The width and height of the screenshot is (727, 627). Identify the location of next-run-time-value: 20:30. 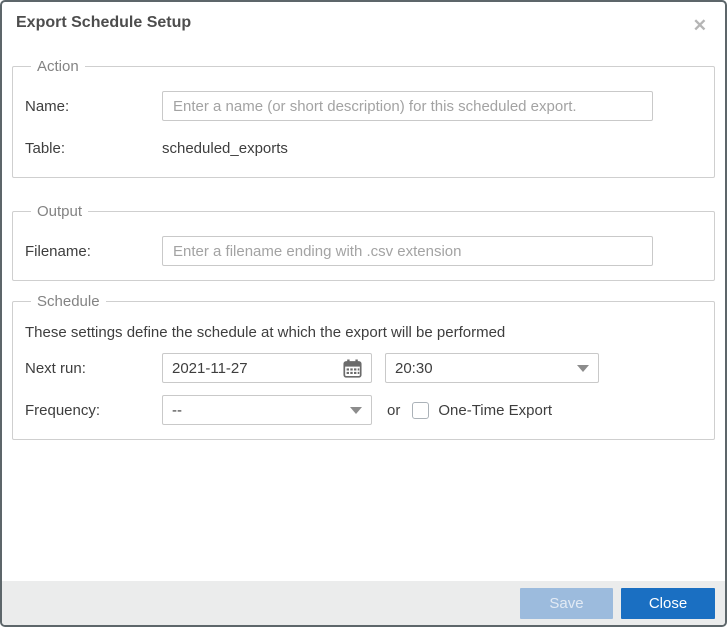
(414, 368).